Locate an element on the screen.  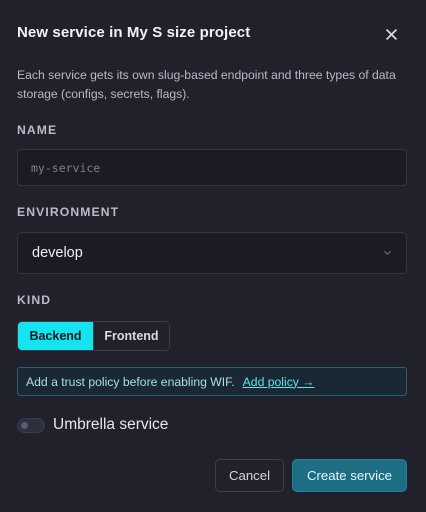
environment-label: ENVIRONMENT is located at coordinates (68, 212).